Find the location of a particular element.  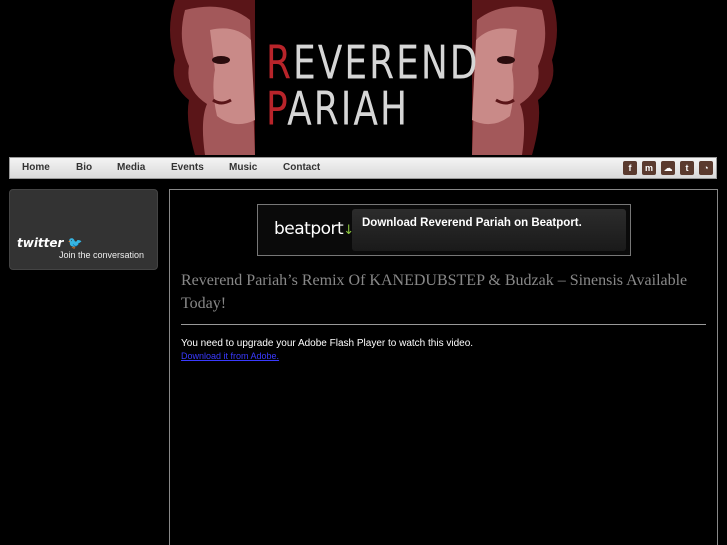

twitter-logo-text: twitter is located at coordinates (40, 243).